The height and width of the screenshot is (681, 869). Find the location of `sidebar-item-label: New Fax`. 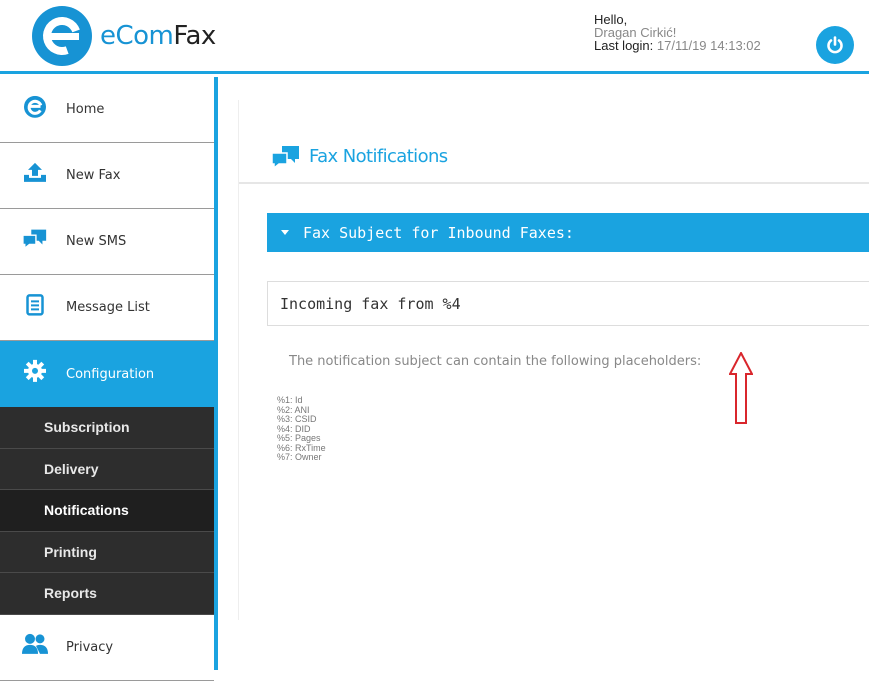

sidebar-item-label: New Fax is located at coordinates (93, 175).